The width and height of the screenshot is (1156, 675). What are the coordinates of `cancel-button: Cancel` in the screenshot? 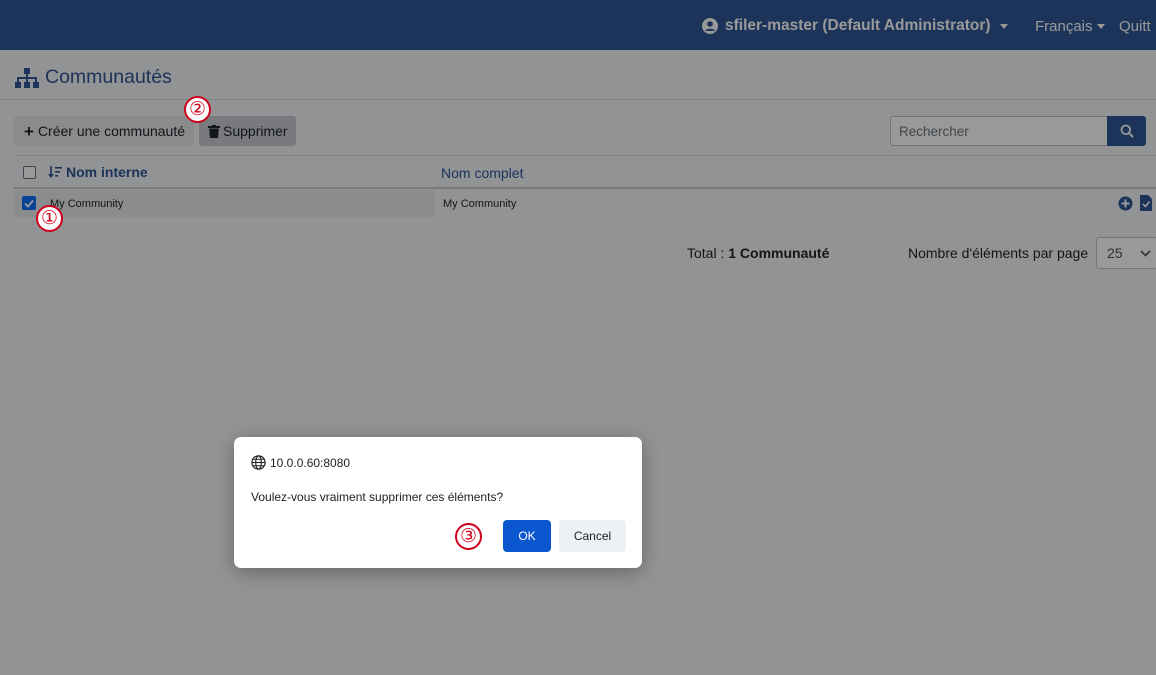 It's located at (592, 536).